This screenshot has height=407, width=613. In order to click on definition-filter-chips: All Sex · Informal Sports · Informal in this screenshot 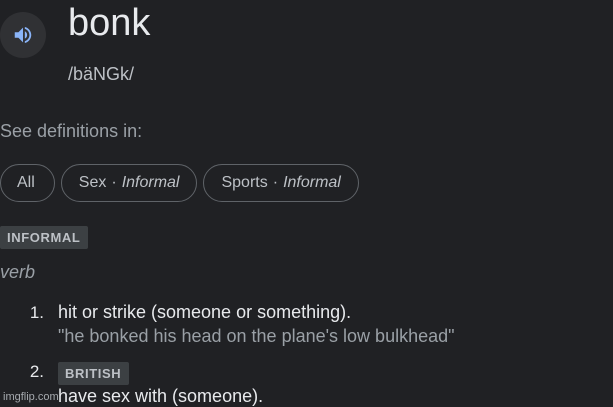, I will do `click(179, 183)`.